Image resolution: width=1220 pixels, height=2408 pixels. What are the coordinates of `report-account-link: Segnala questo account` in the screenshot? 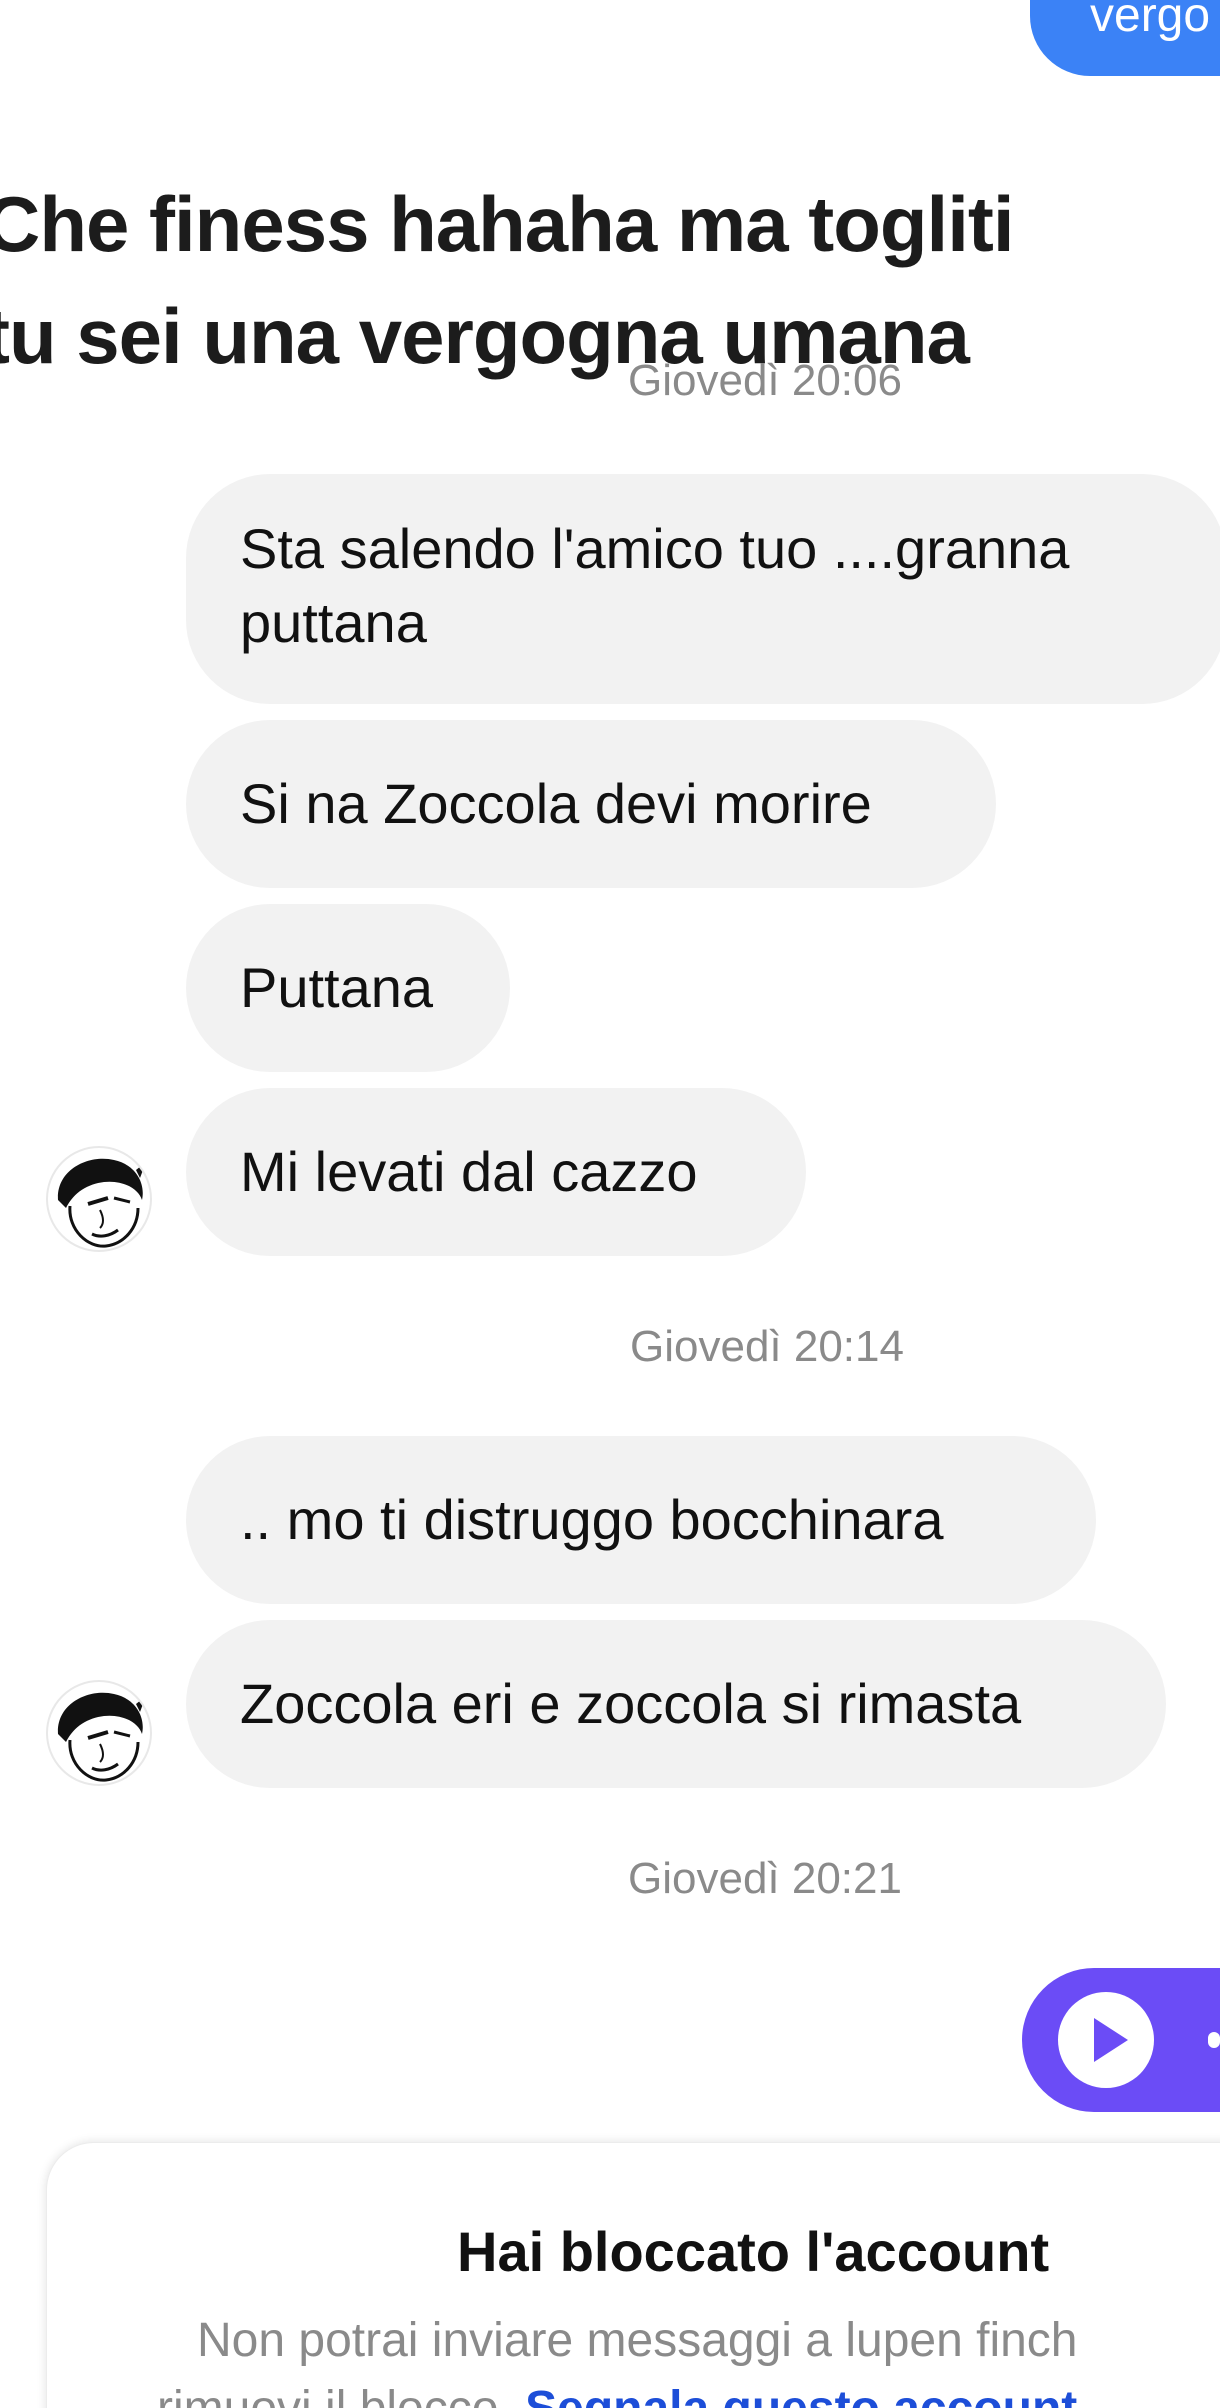 It's located at (801, 2395).